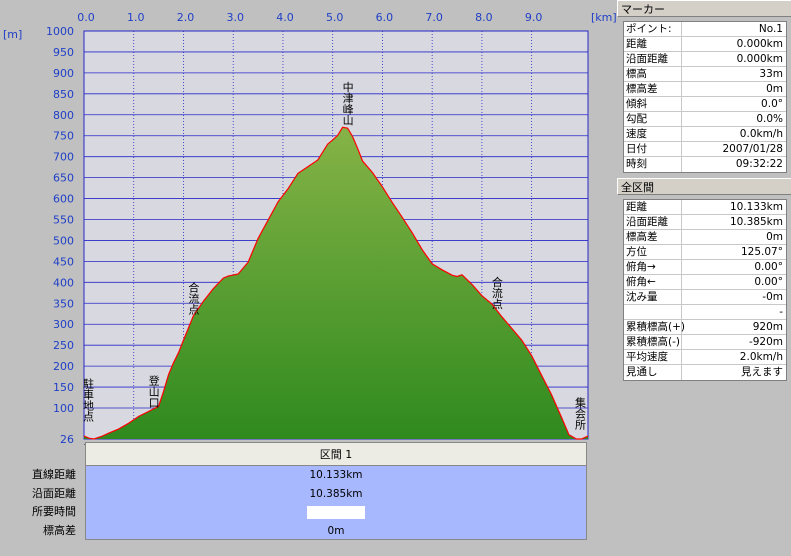 The image size is (791, 556). What do you see at coordinates (653, 372) in the screenshot?
I see `all-section-panel-key: 見通し` at bounding box center [653, 372].